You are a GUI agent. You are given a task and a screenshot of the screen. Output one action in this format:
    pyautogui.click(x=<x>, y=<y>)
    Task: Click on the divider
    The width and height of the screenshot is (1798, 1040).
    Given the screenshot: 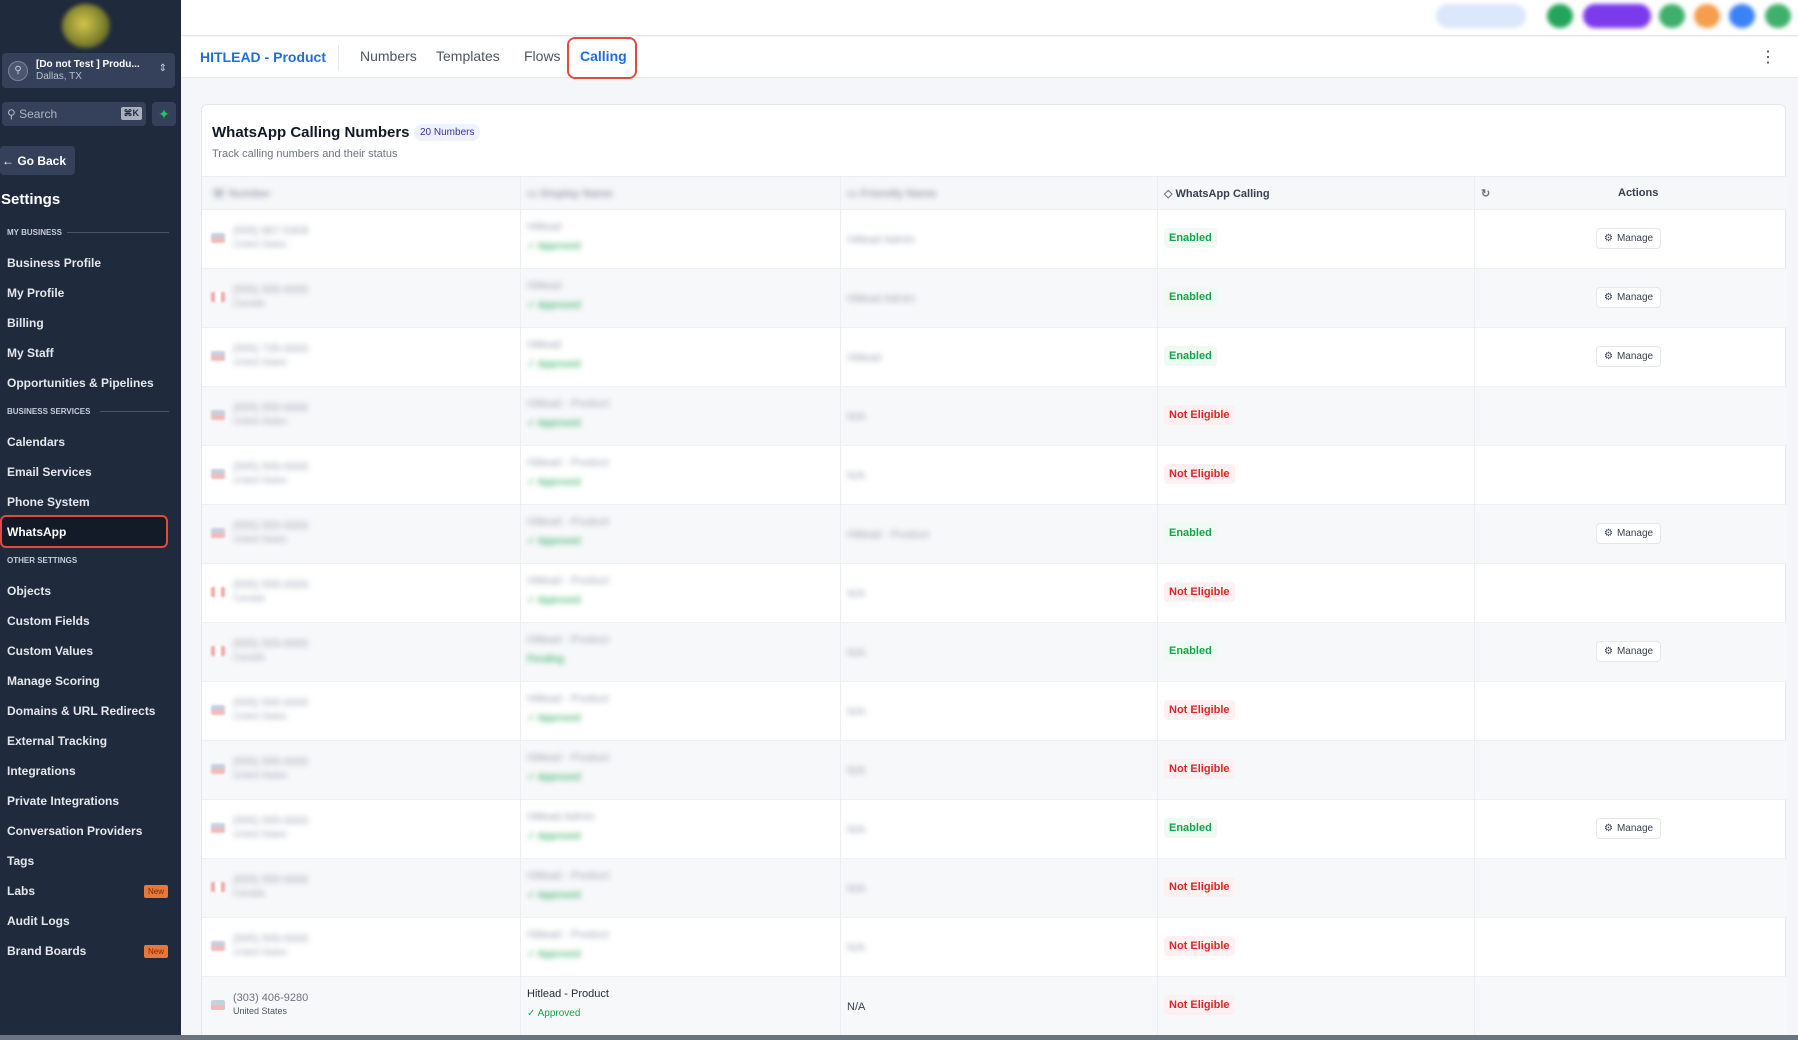 What is the action you would take?
    pyautogui.click(x=338, y=58)
    